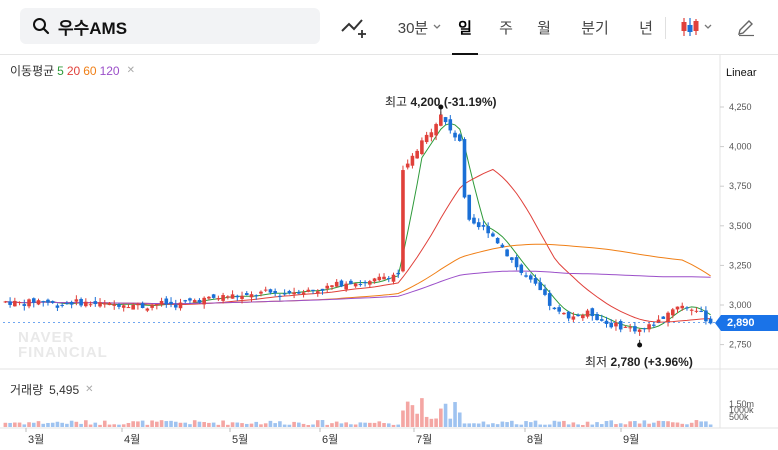  Describe the element at coordinates (465, 27) in the screenshot. I see `tab-day: 일` at that location.